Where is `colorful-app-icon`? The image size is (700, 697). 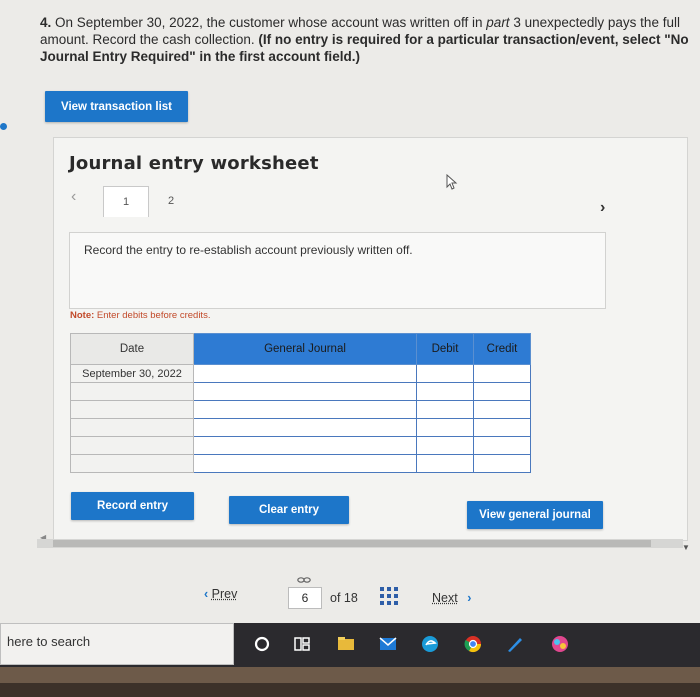 colorful-app-icon is located at coordinates (560, 644).